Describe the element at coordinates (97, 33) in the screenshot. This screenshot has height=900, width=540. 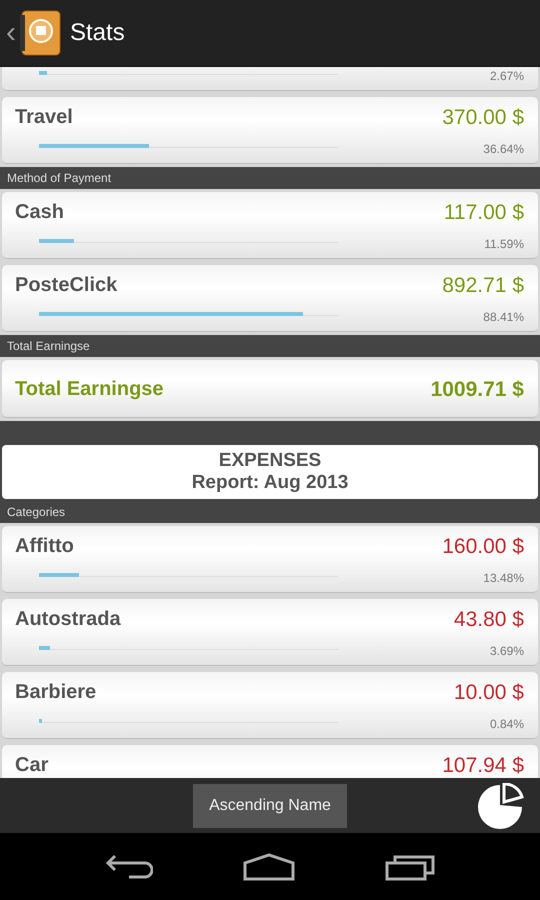
I see `screen-title: Stats` at that location.